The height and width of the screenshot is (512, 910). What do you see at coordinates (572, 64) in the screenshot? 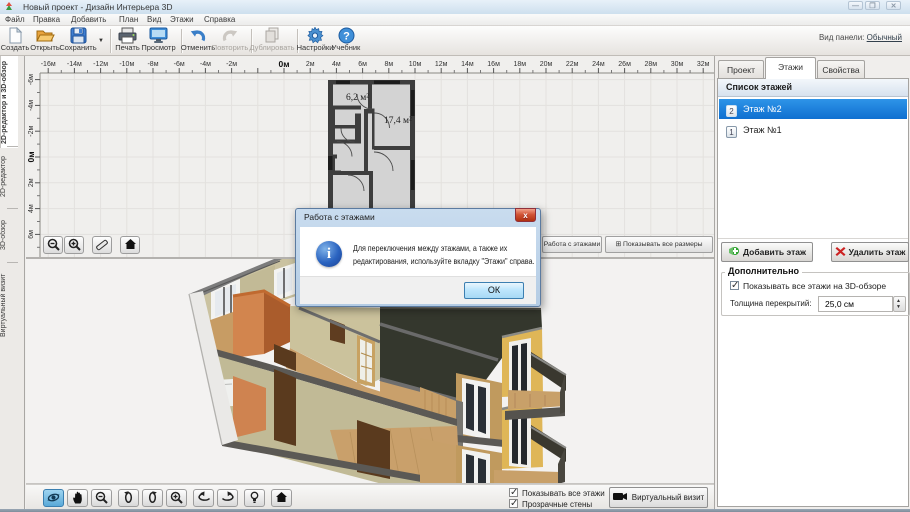
I see `svg-text: 22м` at bounding box center [572, 64].